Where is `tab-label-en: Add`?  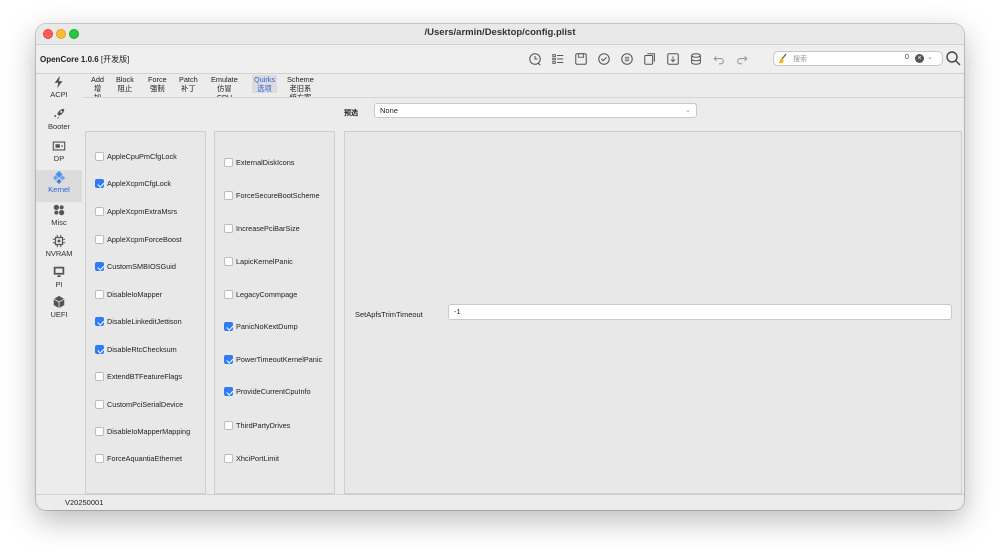
tab-label-en: Add is located at coordinates (97, 79).